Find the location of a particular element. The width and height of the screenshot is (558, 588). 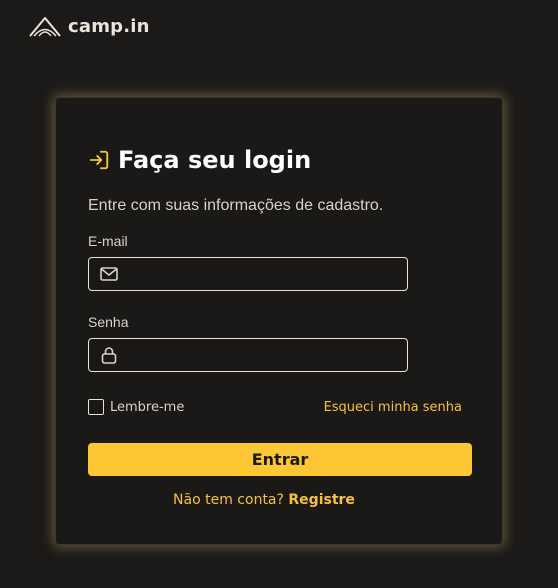

password-field-container is located at coordinates (248, 355).